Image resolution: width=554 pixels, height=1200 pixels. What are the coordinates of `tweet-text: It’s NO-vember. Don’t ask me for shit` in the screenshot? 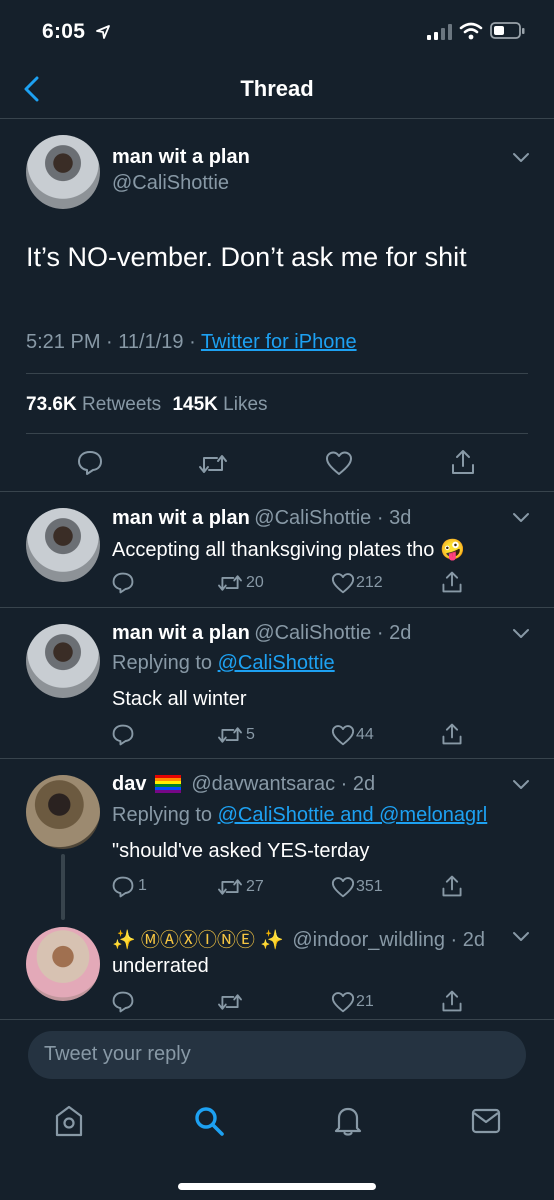 It's located at (246, 257).